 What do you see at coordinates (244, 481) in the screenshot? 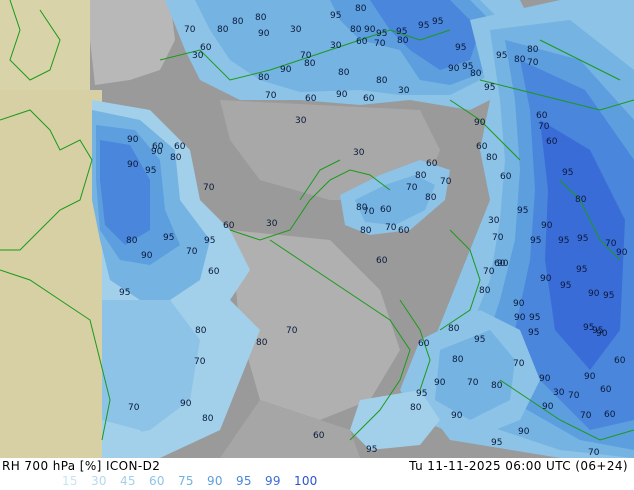
I see `legend-item: 95` at bounding box center [244, 481].